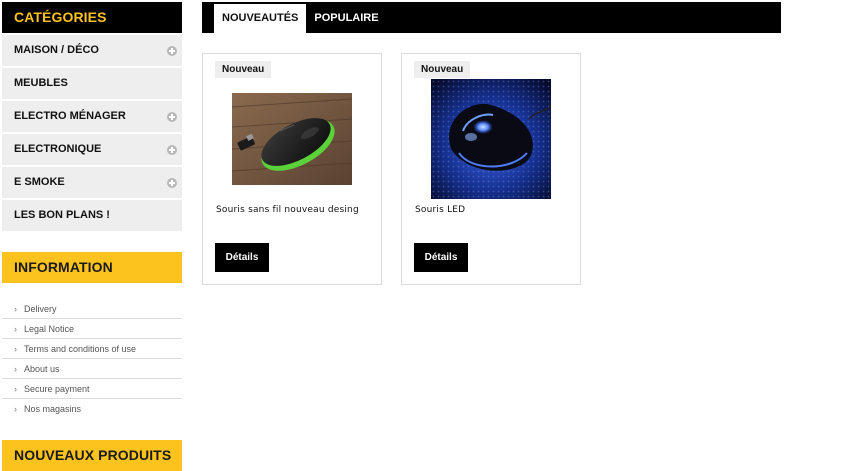  I want to click on info-link-terms: › Terms and conditions of use, so click(92, 349).